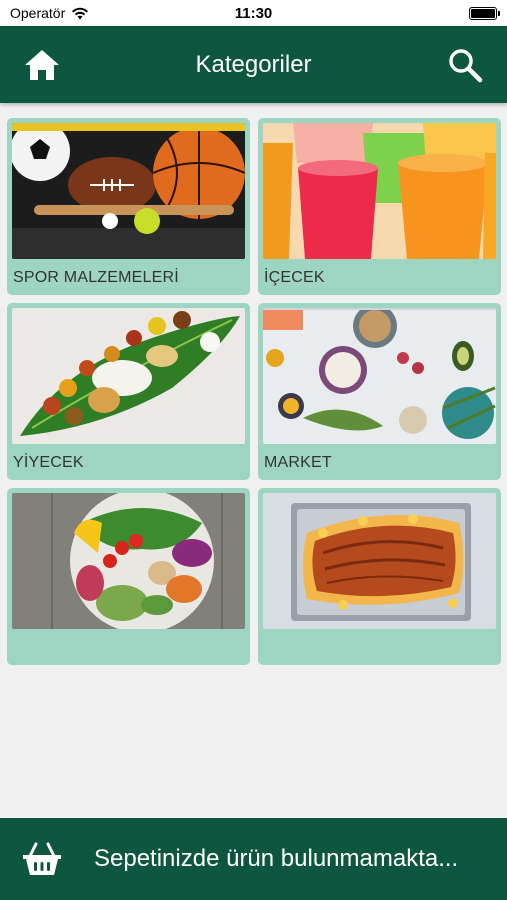  Describe the element at coordinates (379, 376) in the screenshot. I see `groceries-photo` at that location.